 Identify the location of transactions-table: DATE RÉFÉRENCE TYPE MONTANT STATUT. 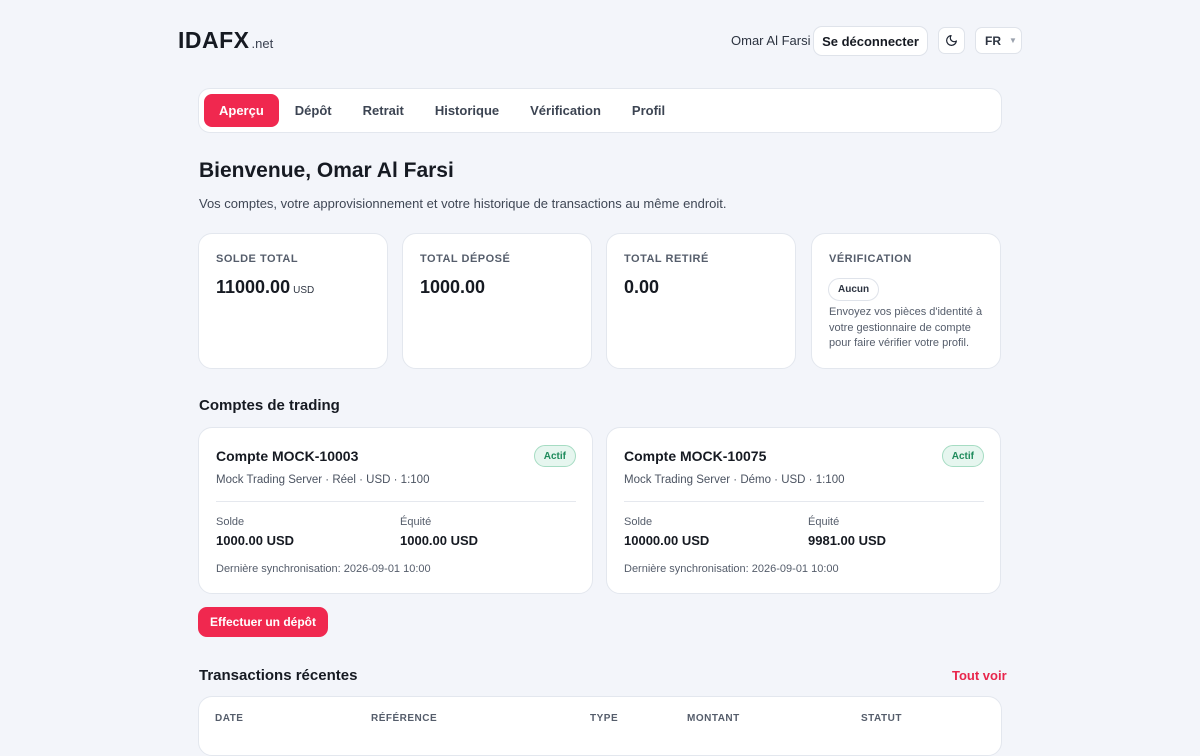
(600, 726).